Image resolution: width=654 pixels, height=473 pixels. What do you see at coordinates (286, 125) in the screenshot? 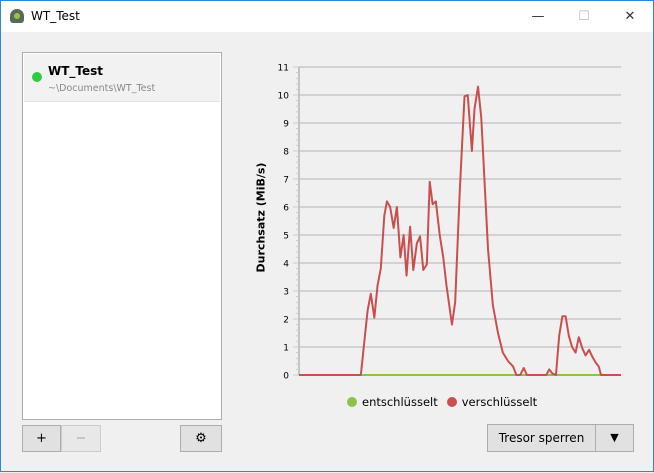
I see `y-tick-label: 9` at bounding box center [286, 125].